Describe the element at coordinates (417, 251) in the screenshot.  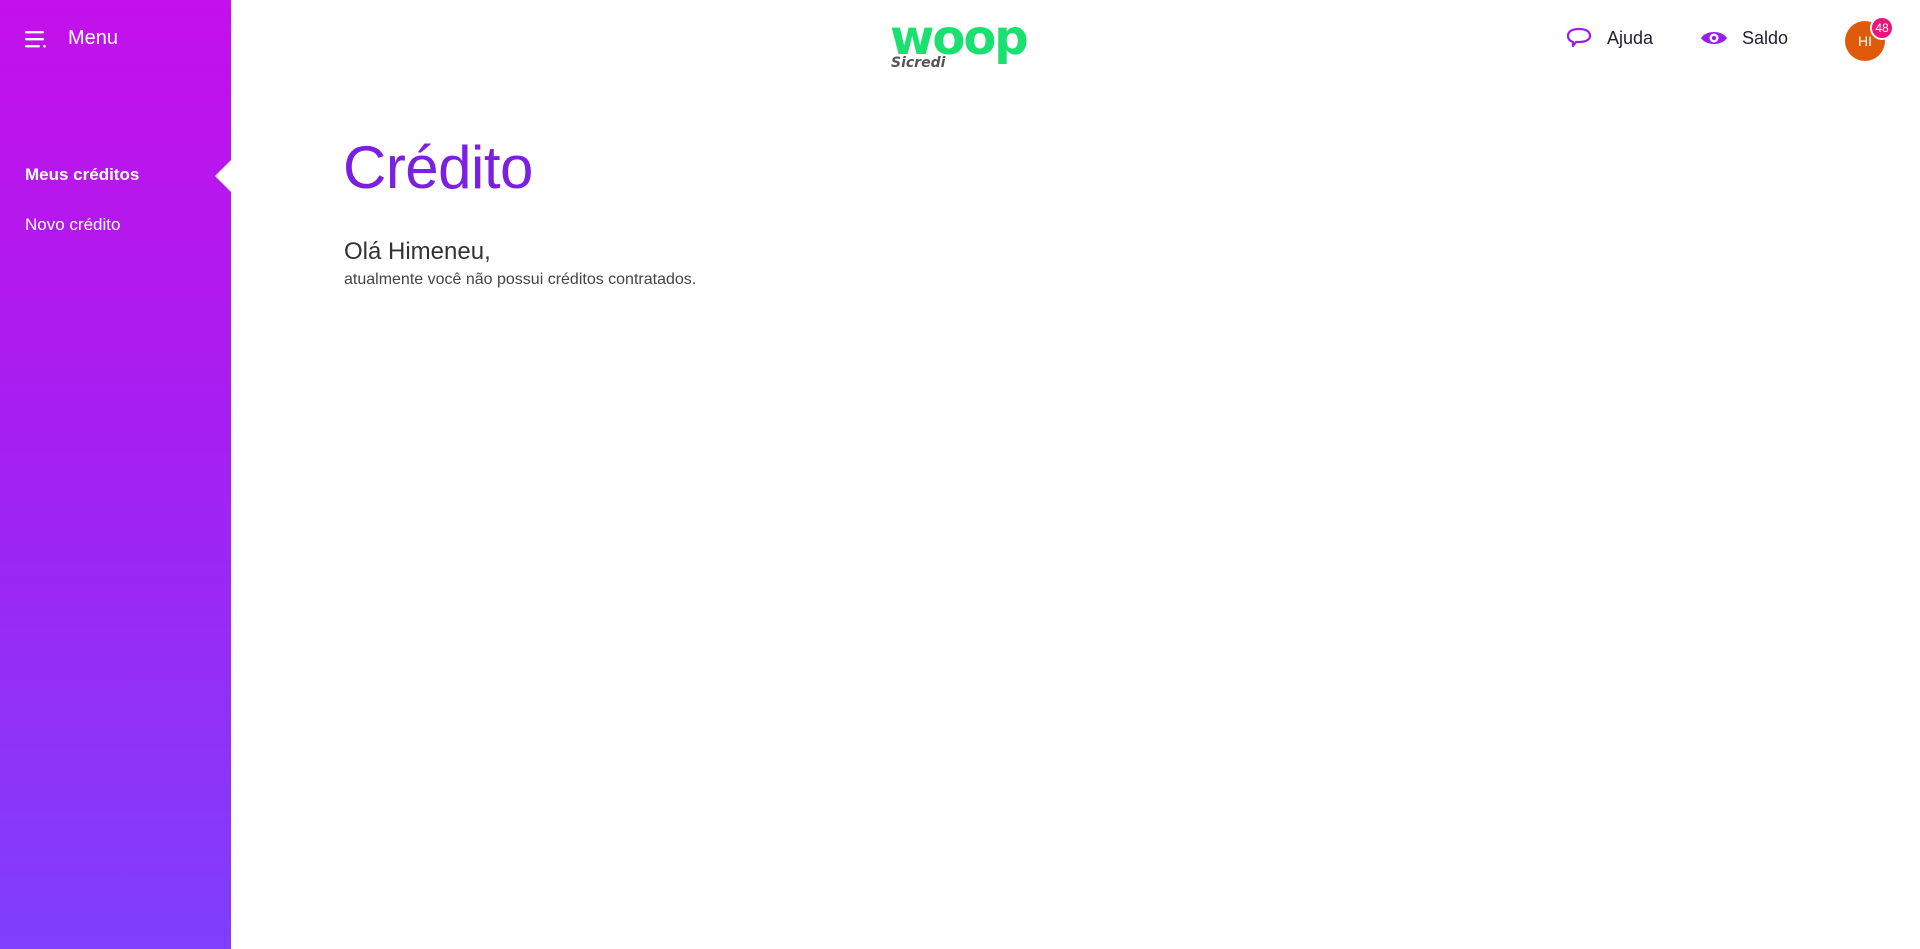
I see `greeting-text: Olá Himeneu,` at that location.